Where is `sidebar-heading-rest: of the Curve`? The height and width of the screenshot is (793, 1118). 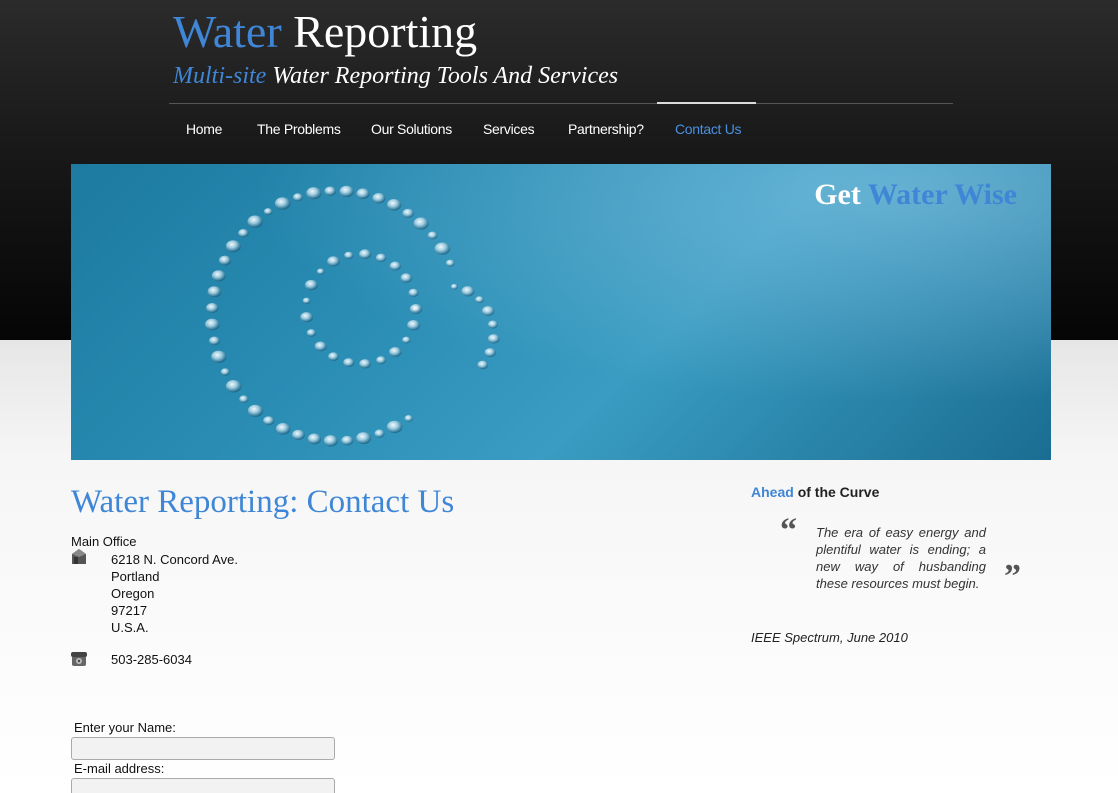 sidebar-heading-rest: of the Curve is located at coordinates (838, 492).